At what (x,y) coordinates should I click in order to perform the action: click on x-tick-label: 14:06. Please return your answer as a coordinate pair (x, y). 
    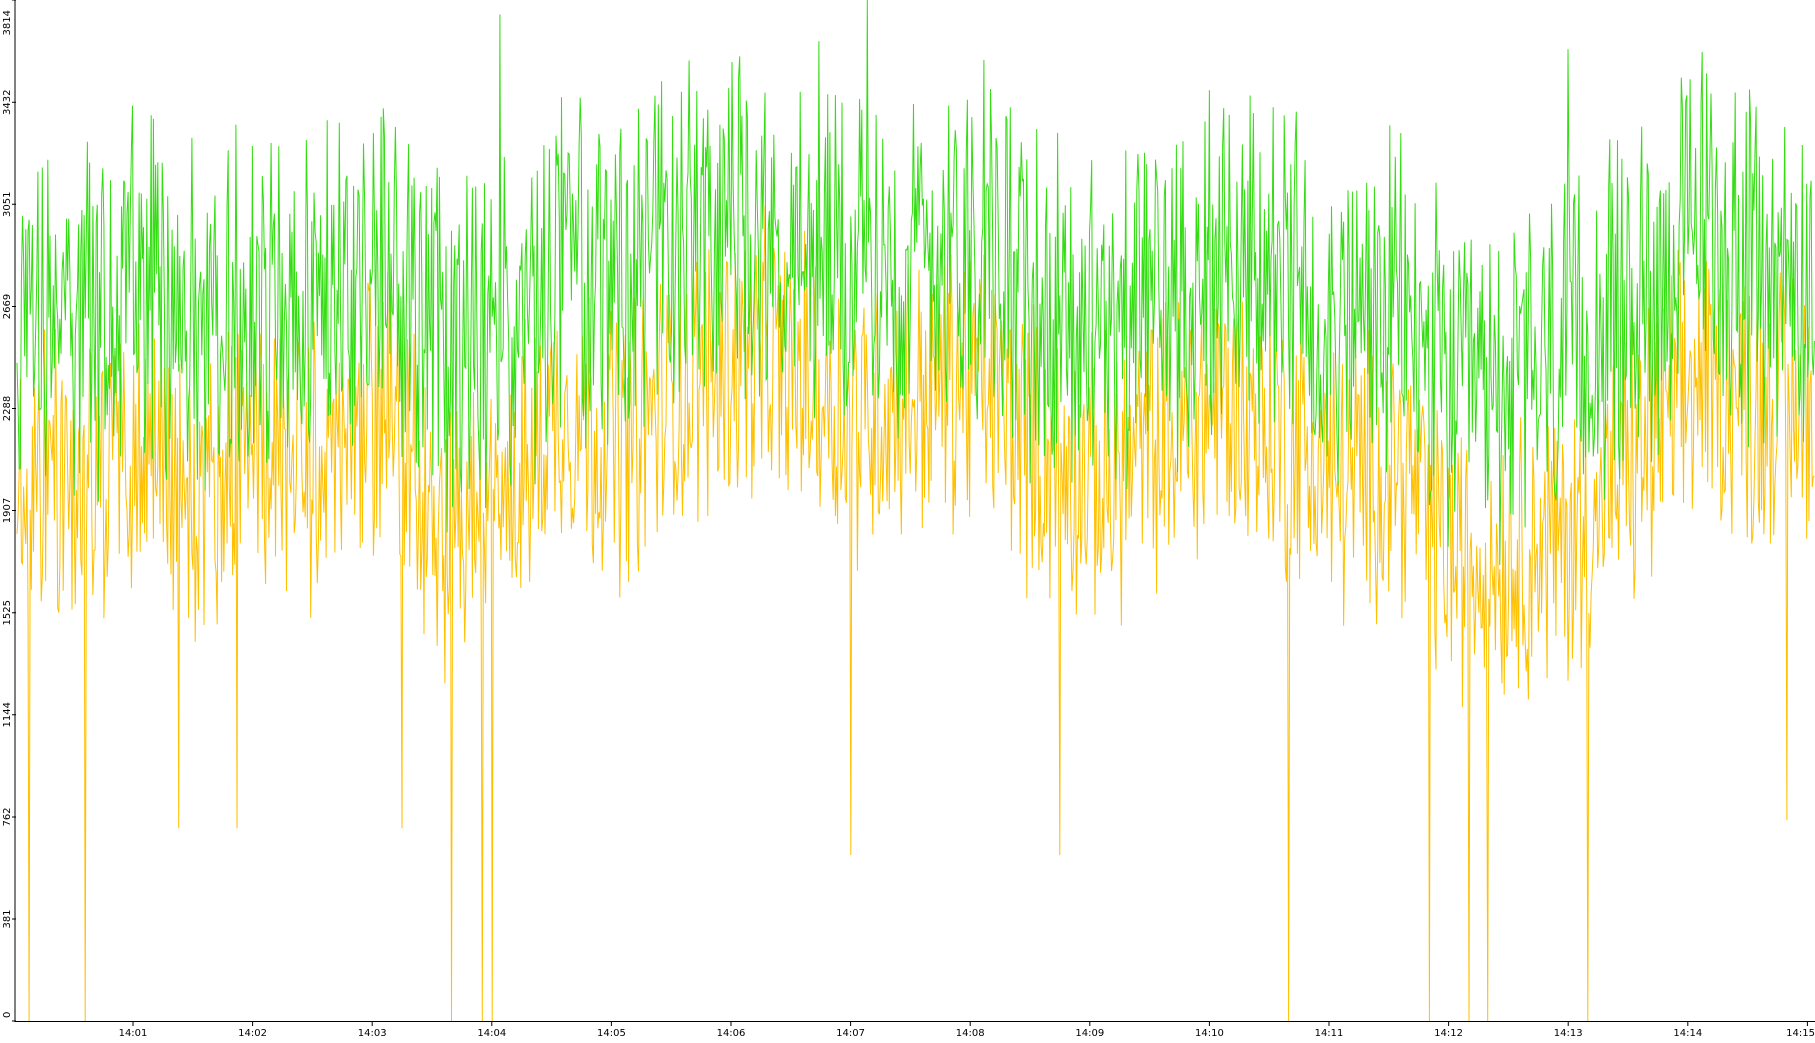
    Looking at the image, I should click on (731, 1033).